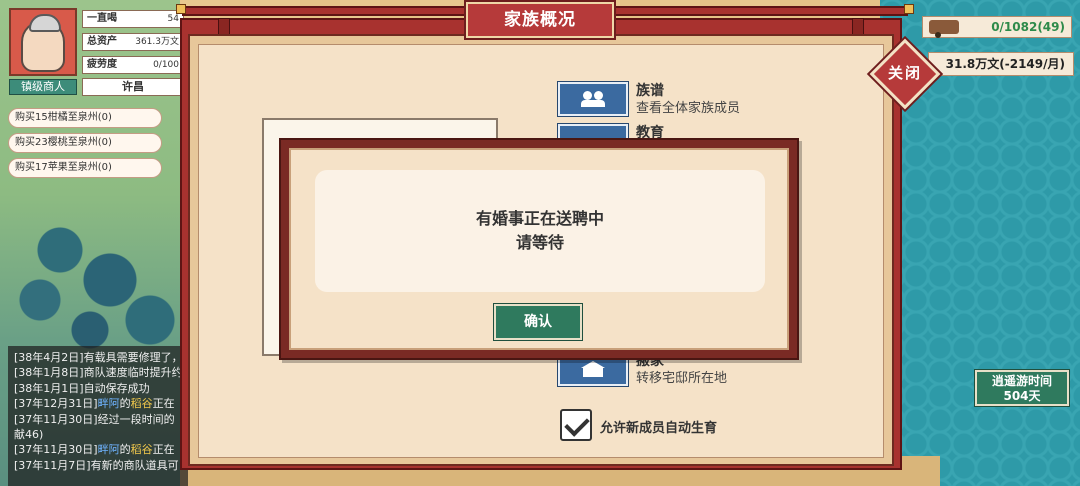  I want to click on task-item: 购买17苹果至泉州(0), so click(85, 168).